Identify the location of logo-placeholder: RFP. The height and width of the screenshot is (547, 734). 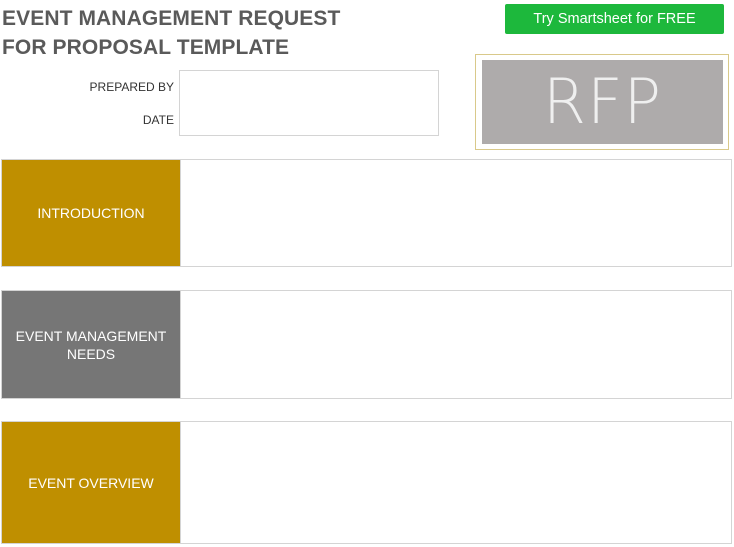
(602, 102).